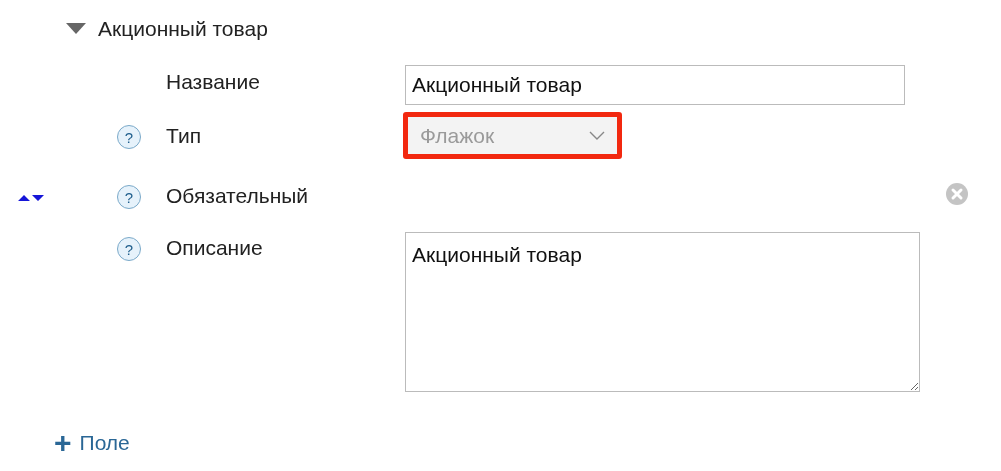 The image size is (1001, 471). What do you see at coordinates (77, 29) in the screenshot?
I see `collapse-triangle-icon` at bounding box center [77, 29].